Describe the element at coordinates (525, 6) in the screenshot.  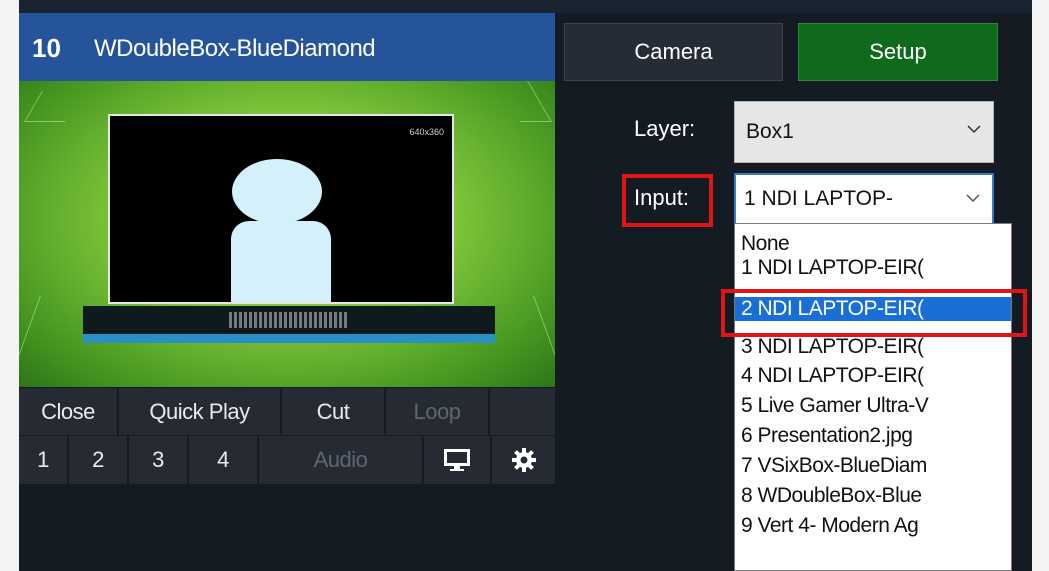
I see `top-strip` at that location.